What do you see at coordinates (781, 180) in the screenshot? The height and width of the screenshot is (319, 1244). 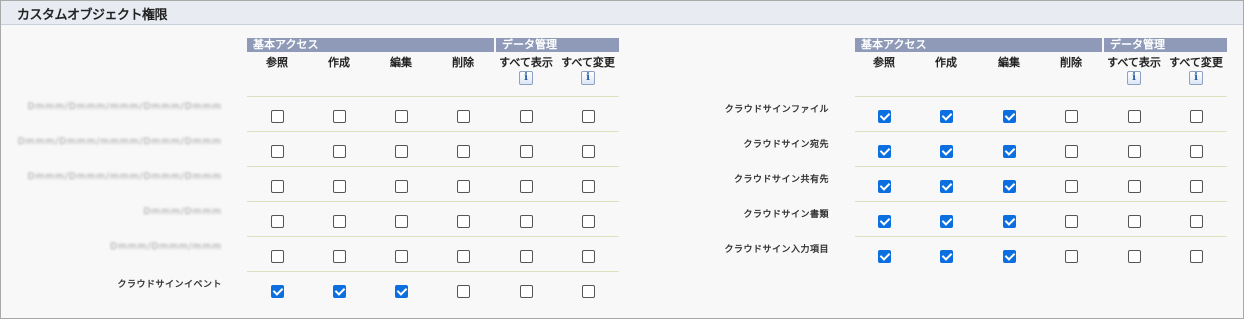 I see `object-label: クラウドサイン共有先` at bounding box center [781, 180].